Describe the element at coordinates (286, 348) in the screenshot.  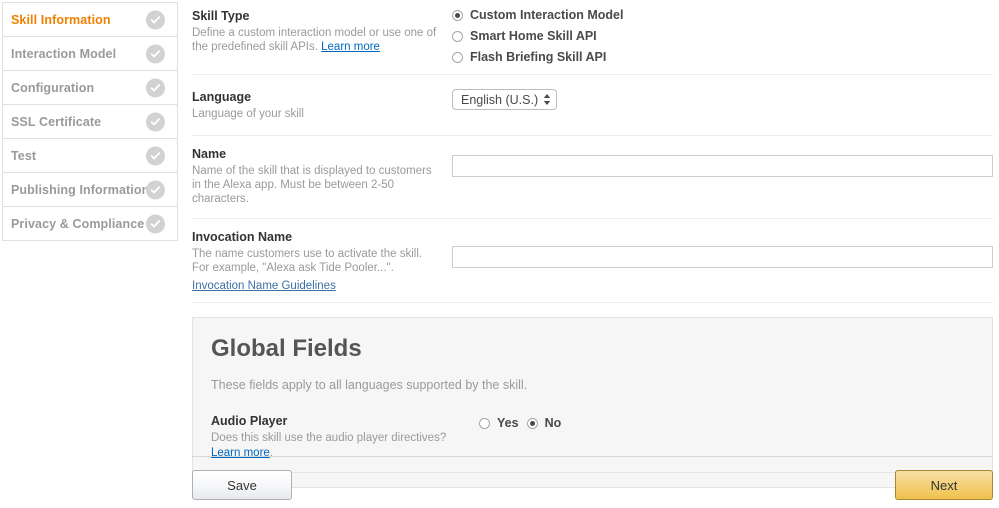
I see `global-fields-title: Global Fields` at that location.